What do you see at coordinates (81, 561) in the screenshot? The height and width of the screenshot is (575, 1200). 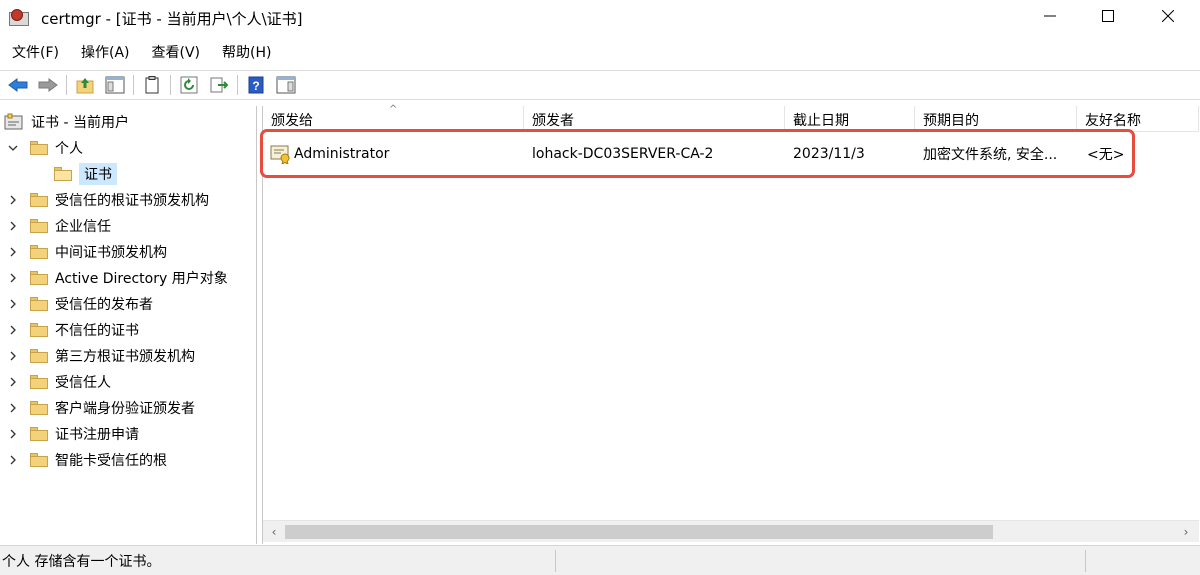 I see `status-text: 个人 存储含有一个证书。` at bounding box center [81, 561].